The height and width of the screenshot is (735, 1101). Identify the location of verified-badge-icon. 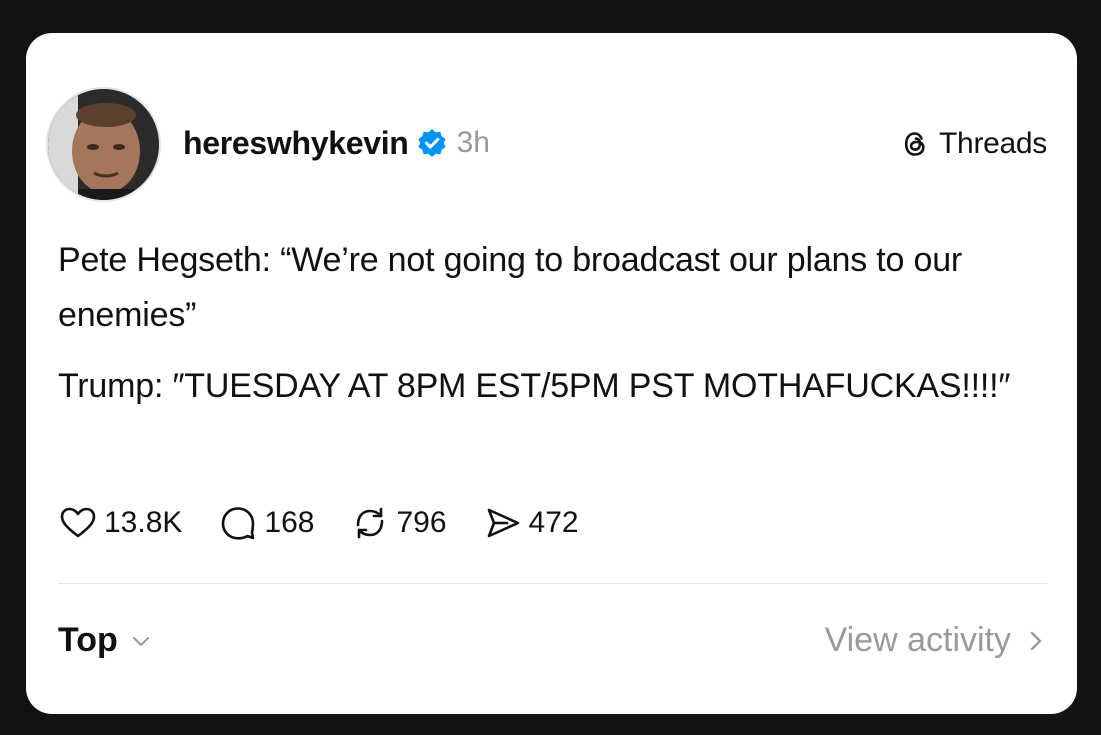
(432, 143).